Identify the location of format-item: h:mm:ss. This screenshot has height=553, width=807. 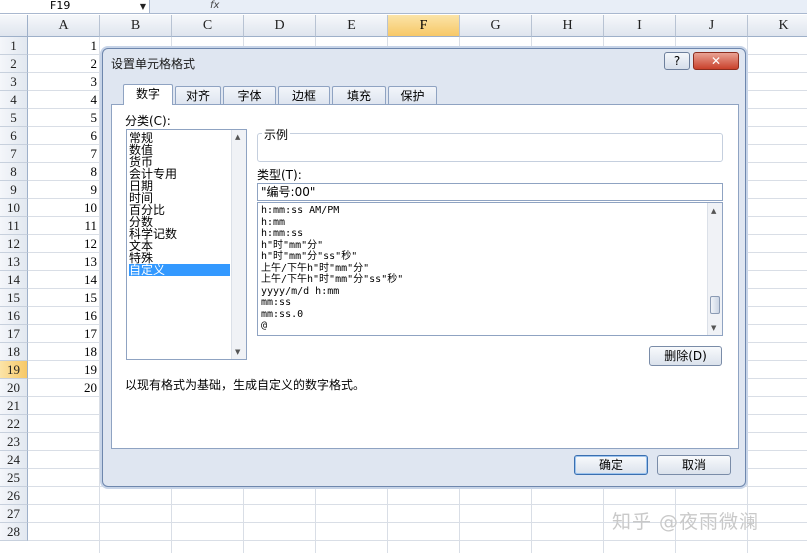
(282, 233).